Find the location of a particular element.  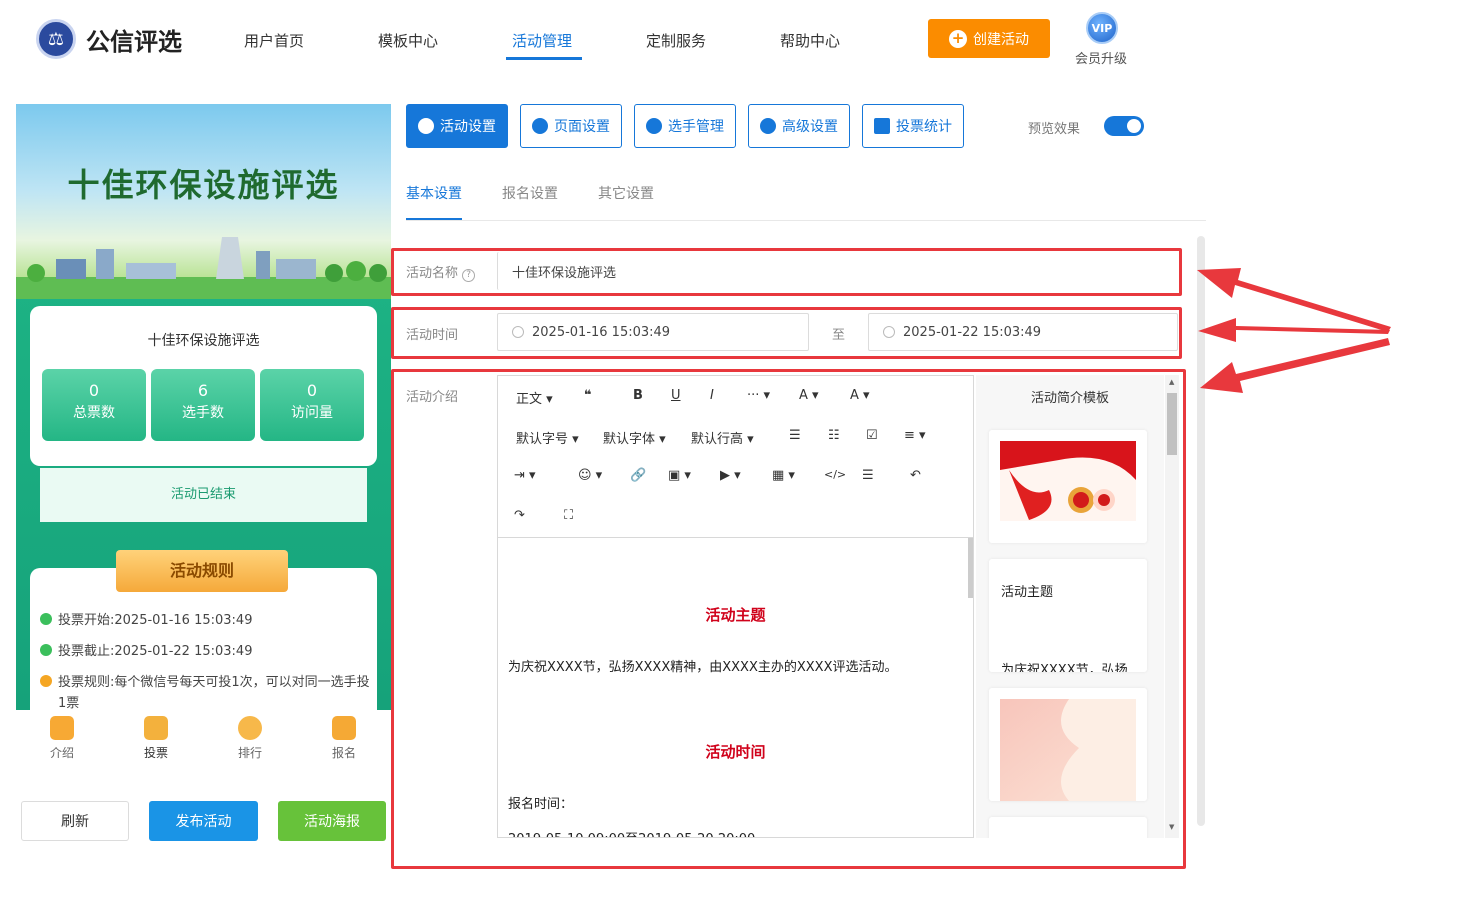

undo-icon: ↶ is located at coordinates (915, 475).